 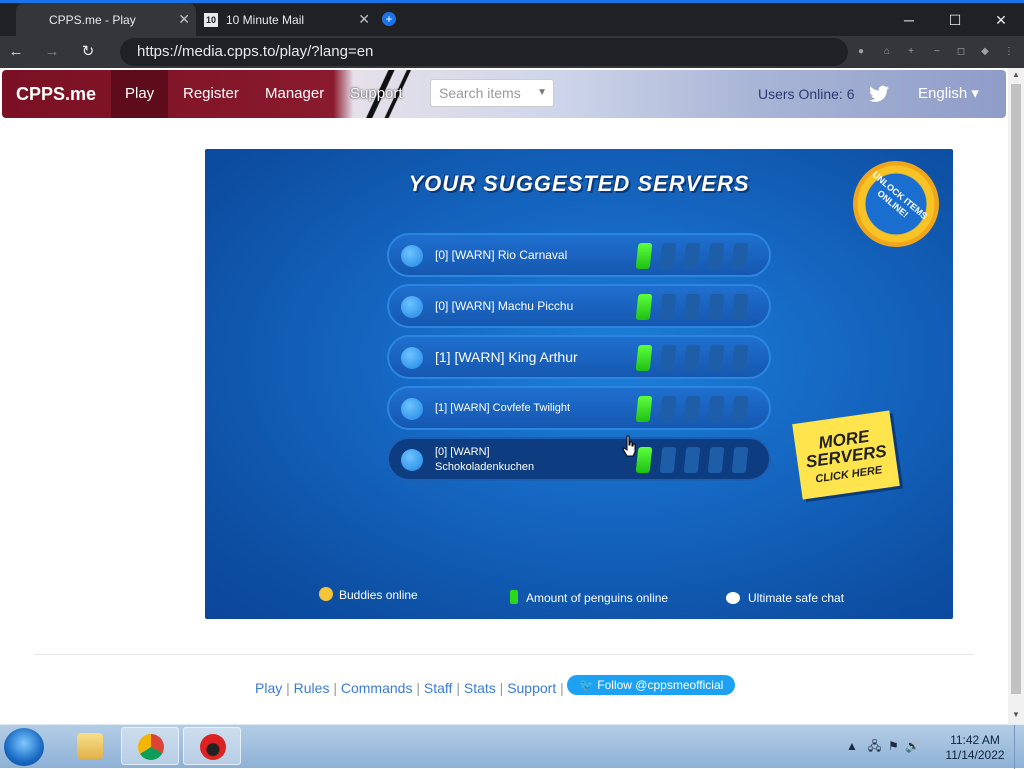 What do you see at coordinates (286, 19) in the screenshot?
I see `tab-10-minute-mail: 10 10 Minute Mail ✕` at bounding box center [286, 19].